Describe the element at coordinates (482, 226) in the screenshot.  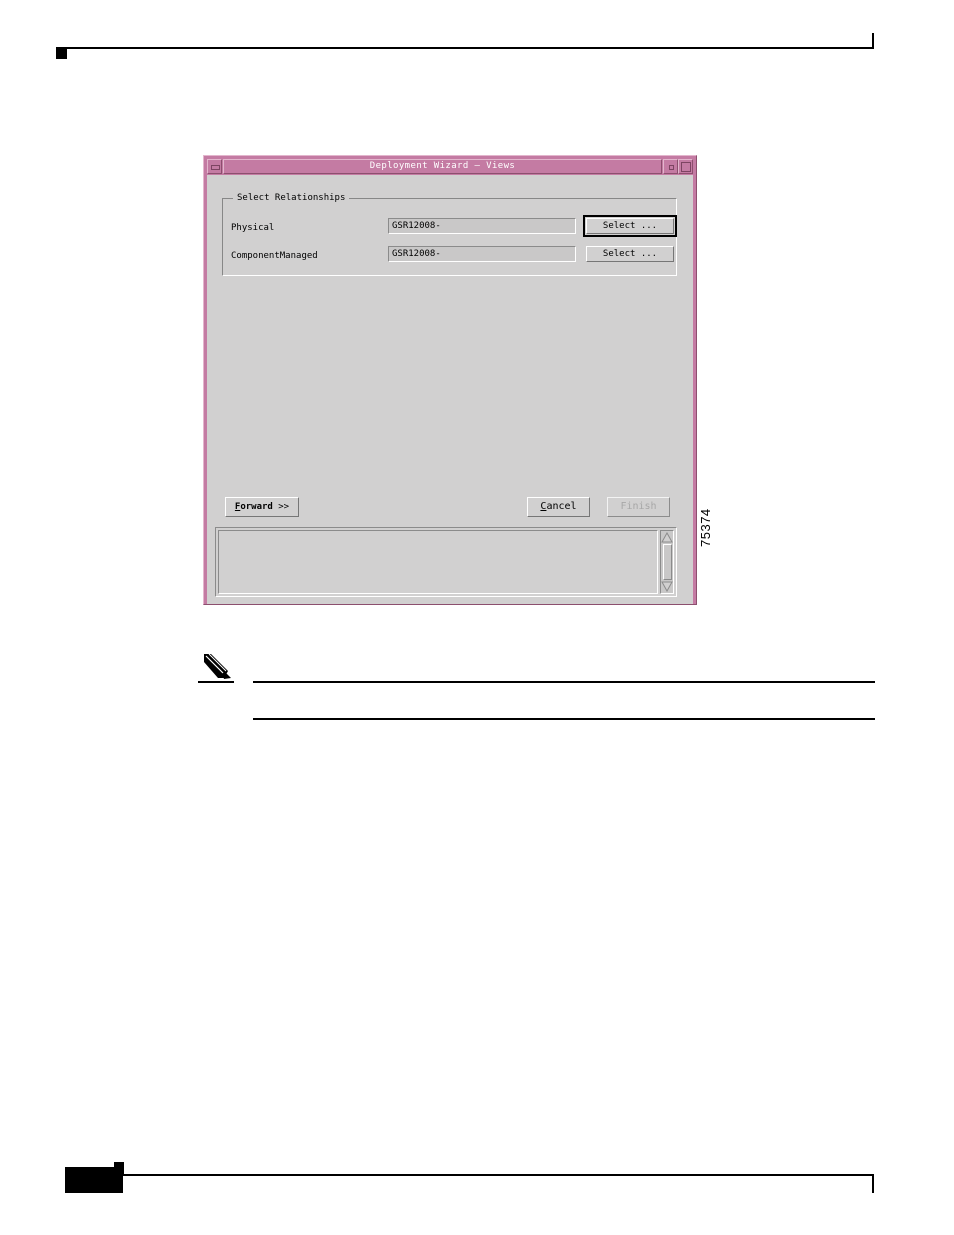
I see `physical-view-field: GSR12008-` at that location.